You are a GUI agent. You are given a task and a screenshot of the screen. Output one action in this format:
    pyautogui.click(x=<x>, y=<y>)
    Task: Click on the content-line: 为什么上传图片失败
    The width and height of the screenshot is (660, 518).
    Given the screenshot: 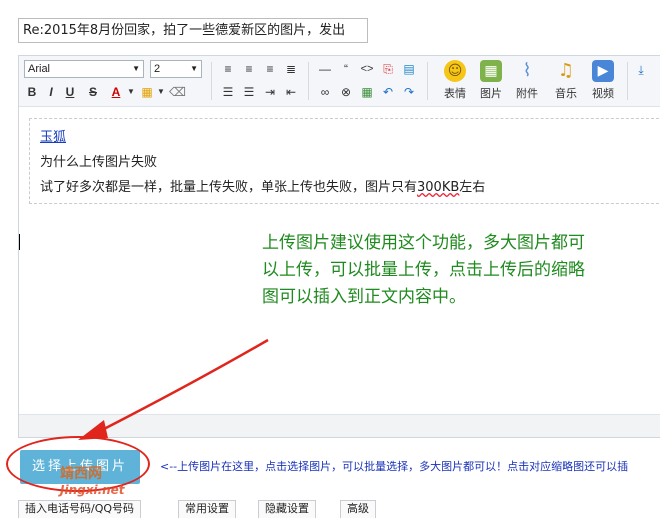 What is the action you would take?
    pyautogui.click(x=99, y=162)
    